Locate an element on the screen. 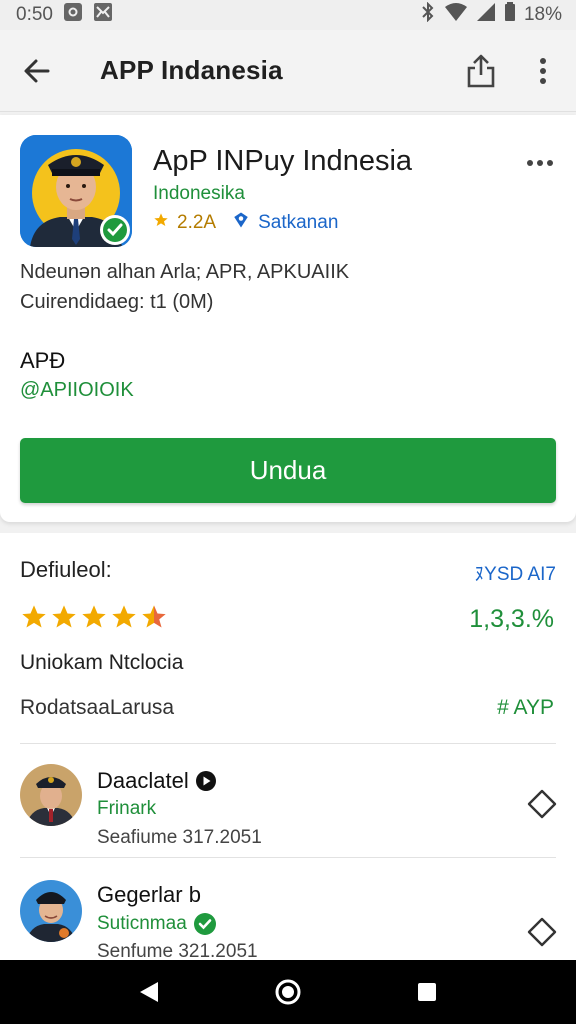  star-rating is located at coordinates (94, 617).